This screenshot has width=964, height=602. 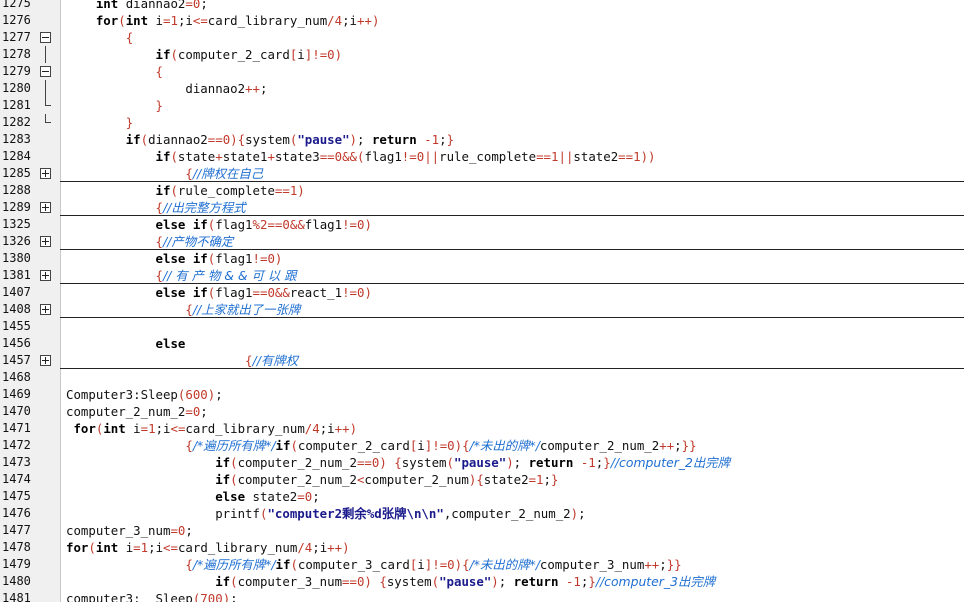 What do you see at coordinates (16, 275) in the screenshot?
I see `line-number: 1381` at bounding box center [16, 275].